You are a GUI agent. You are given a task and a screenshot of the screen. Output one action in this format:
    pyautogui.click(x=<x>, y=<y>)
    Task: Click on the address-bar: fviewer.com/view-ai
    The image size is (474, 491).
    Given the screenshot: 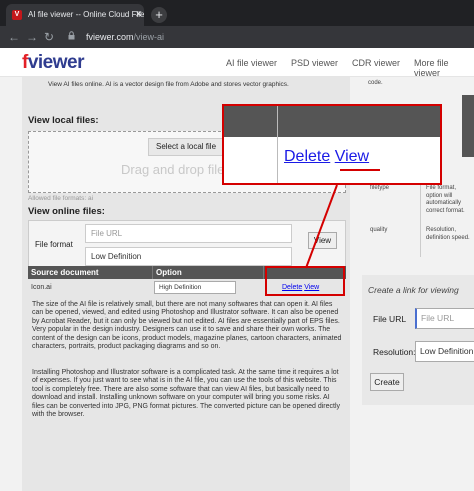 What is the action you would take?
    pyautogui.click(x=125, y=37)
    